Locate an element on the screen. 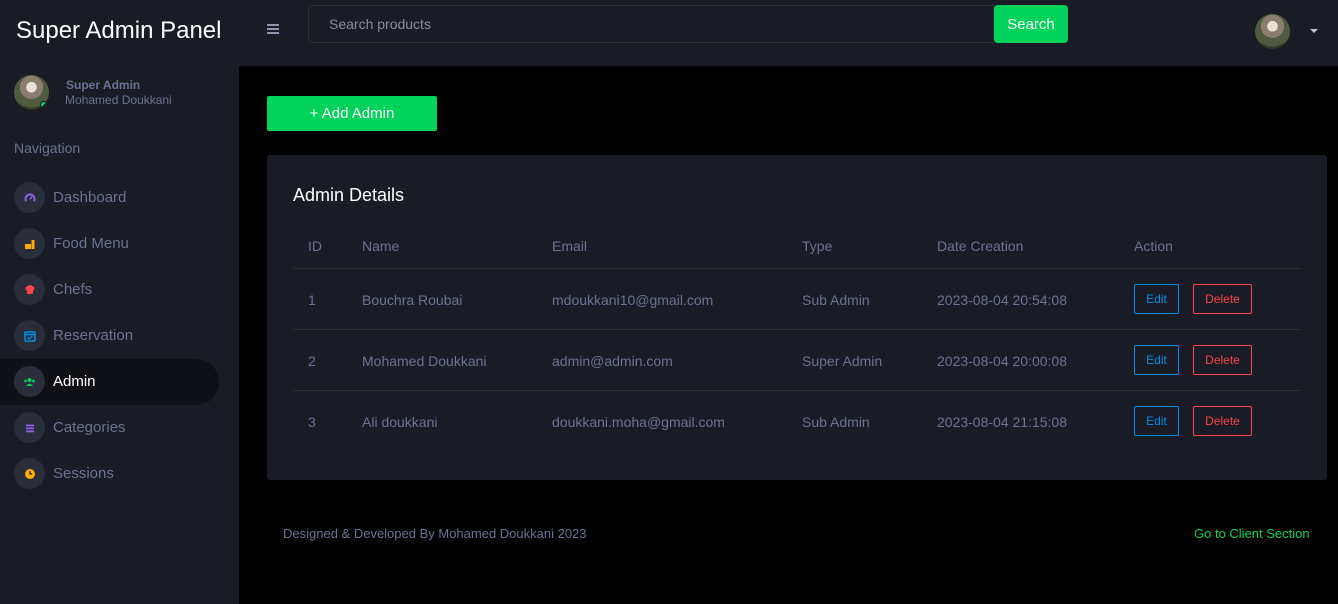  cell-email: mdoukkani10@gmail.com is located at coordinates (633, 300).